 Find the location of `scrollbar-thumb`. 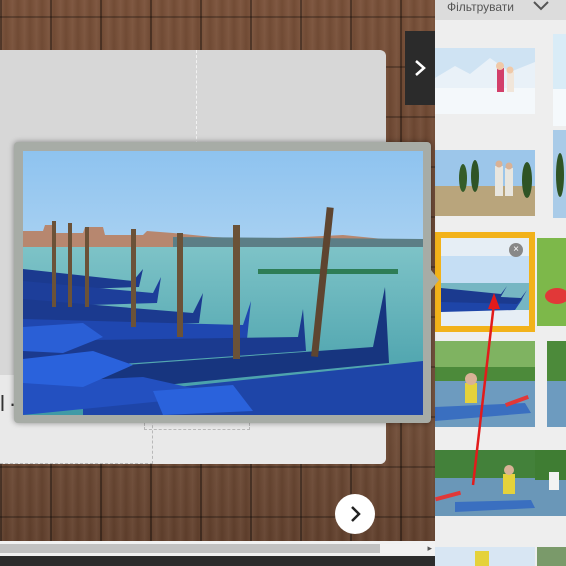

scrollbar-thumb is located at coordinates (190, 548).